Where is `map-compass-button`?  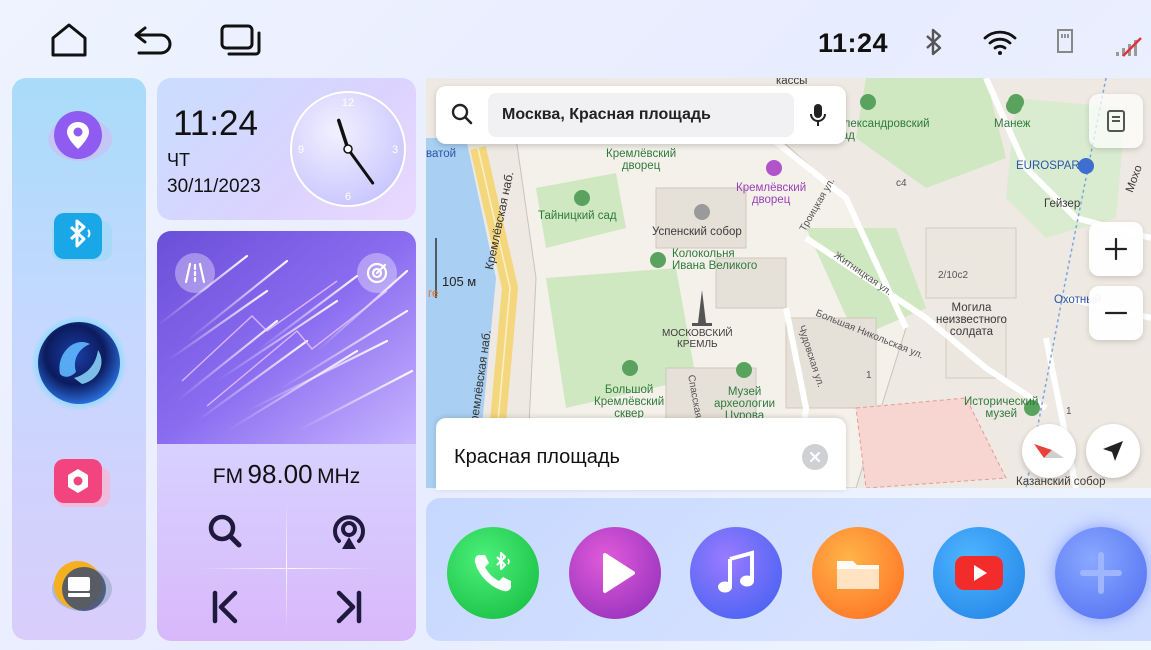
map-compass-button is located at coordinates (1049, 451).